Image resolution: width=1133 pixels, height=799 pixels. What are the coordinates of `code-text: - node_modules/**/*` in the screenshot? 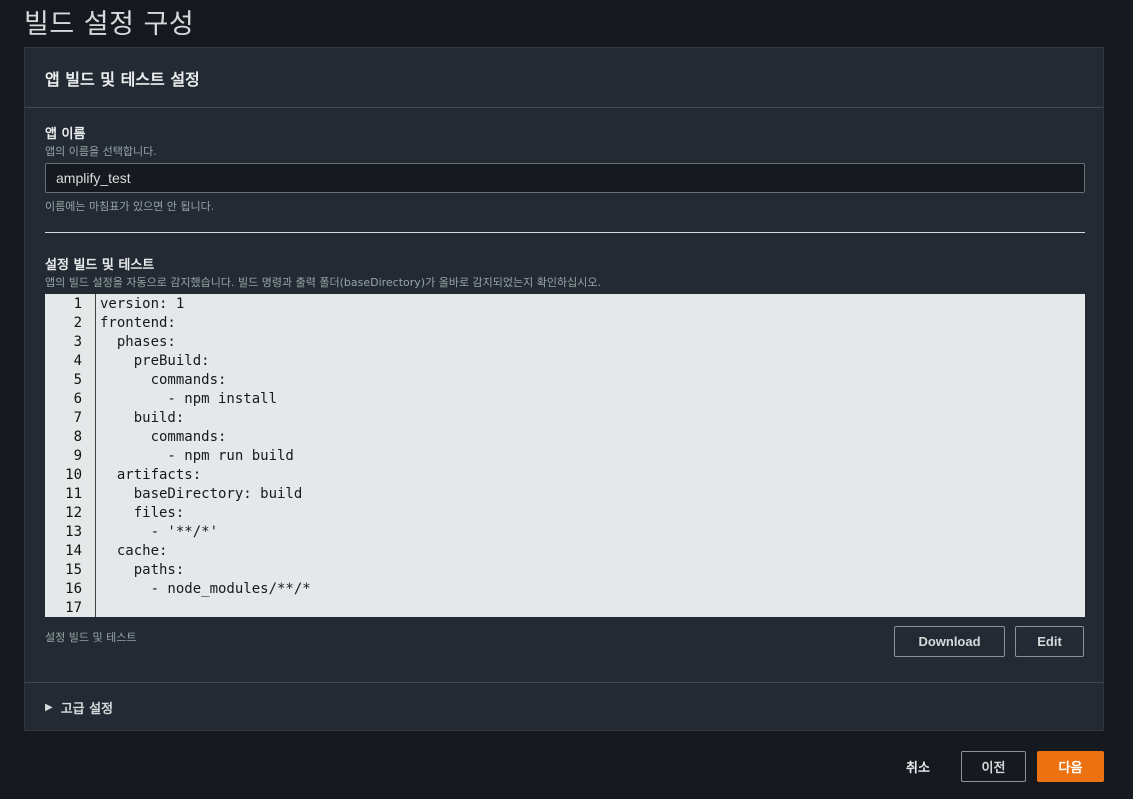 It's located at (205, 588).